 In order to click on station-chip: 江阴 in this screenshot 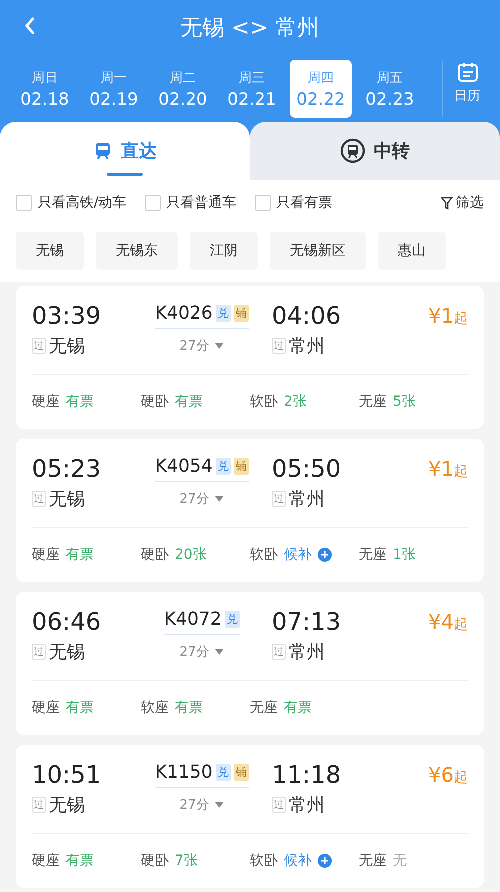, I will do `click(224, 251)`.